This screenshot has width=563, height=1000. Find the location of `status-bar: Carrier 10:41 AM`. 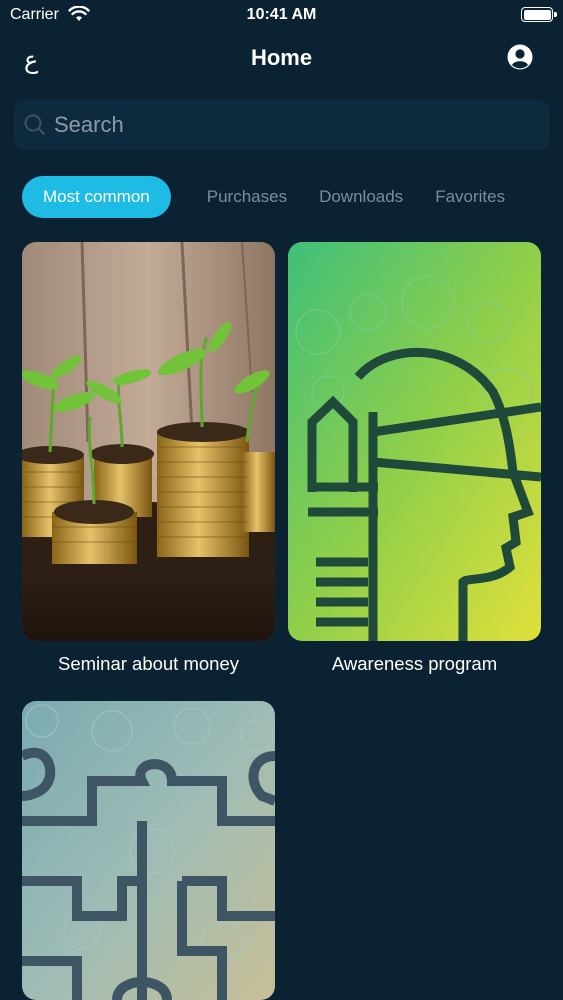

status-bar: Carrier 10:41 AM is located at coordinates (281, 15).